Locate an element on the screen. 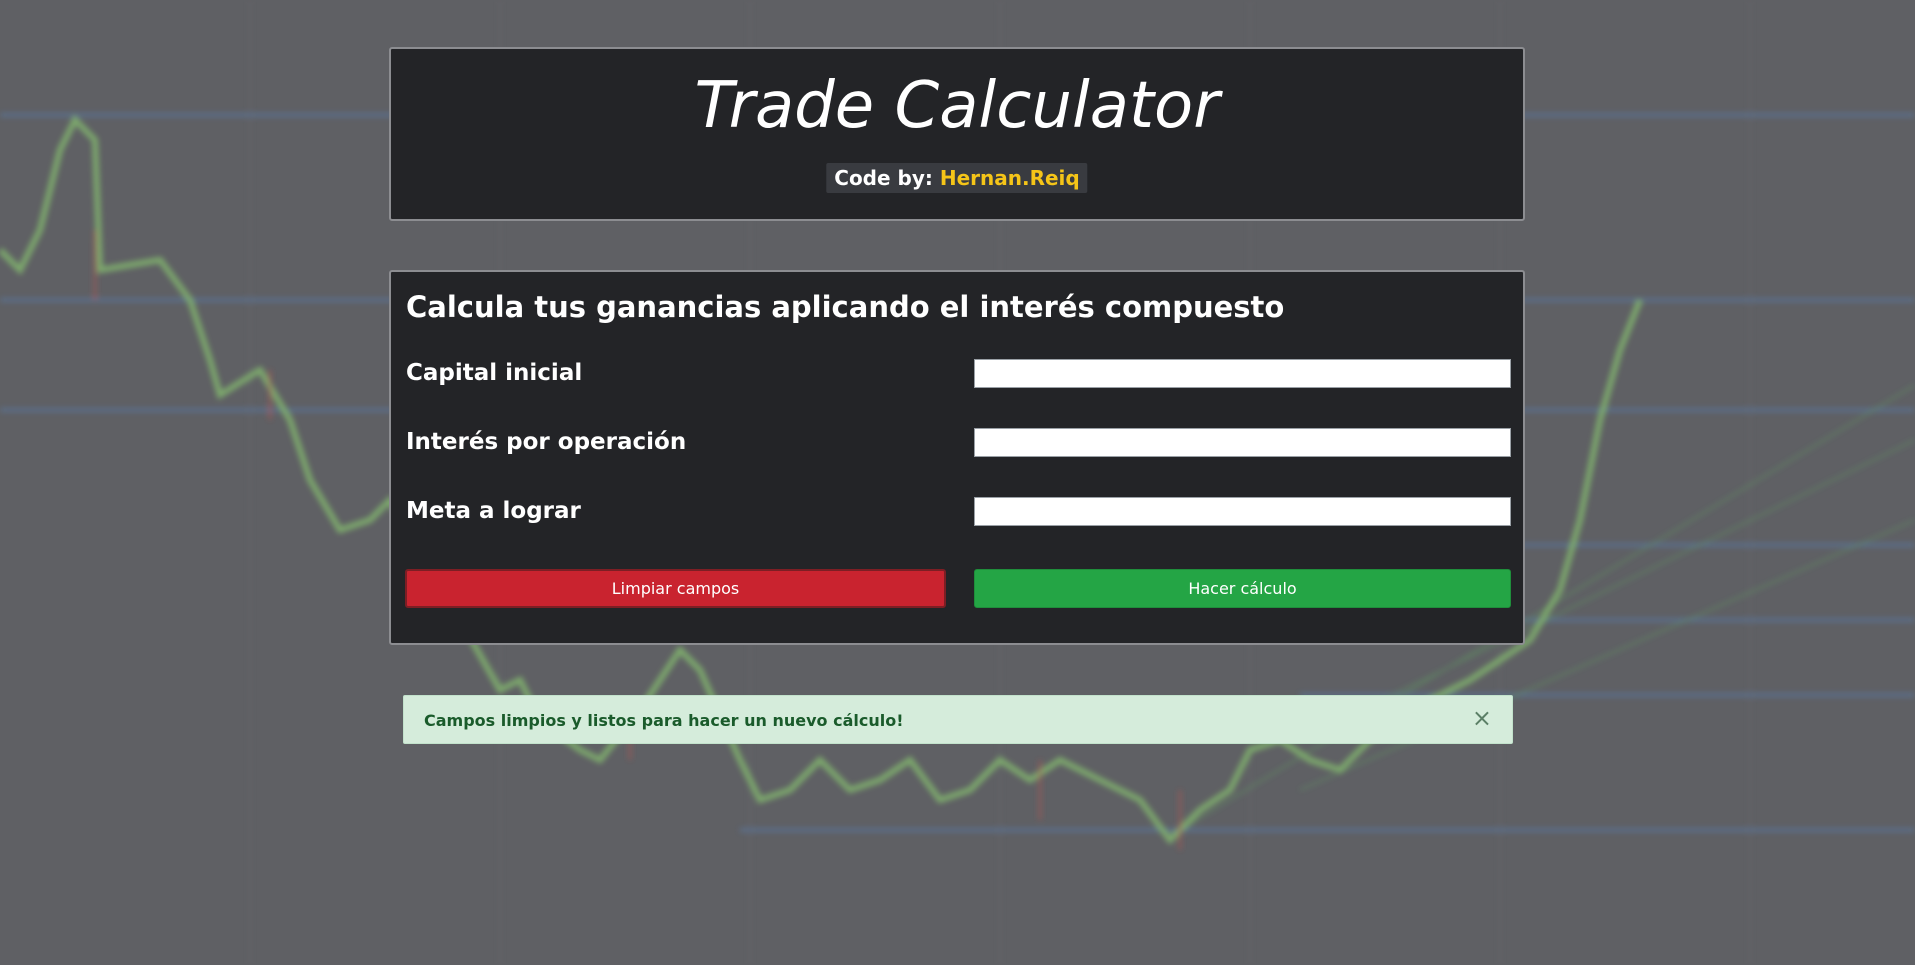 The height and width of the screenshot is (965, 1915). capital-label: Capital inicial is located at coordinates (494, 373).